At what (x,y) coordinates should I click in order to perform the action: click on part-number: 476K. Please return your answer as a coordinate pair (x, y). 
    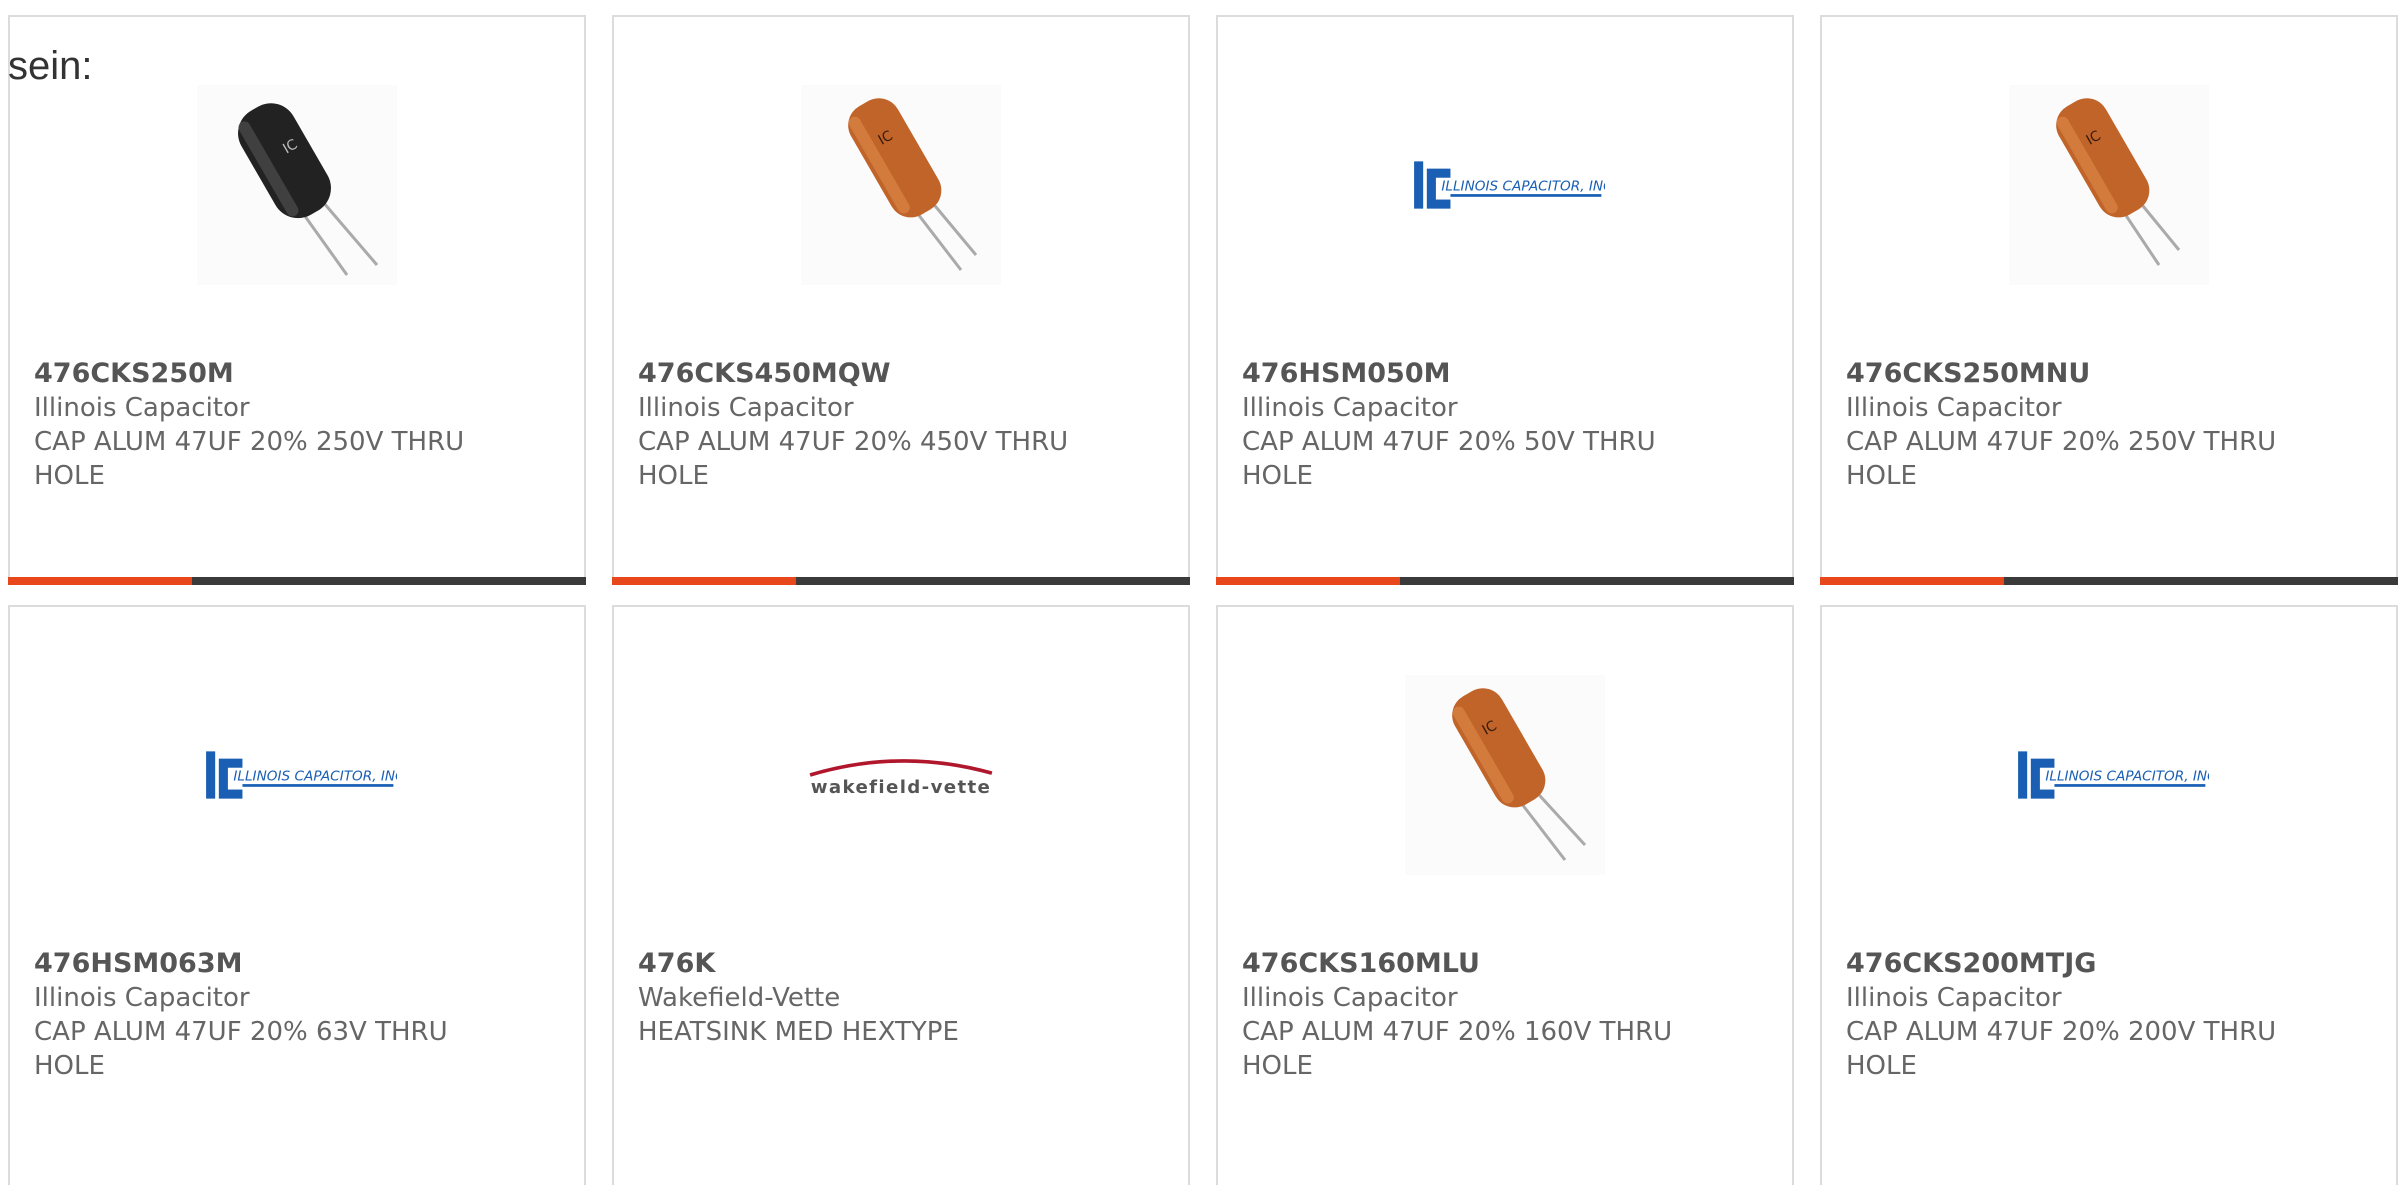
    Looking at the image, I should click on (901, 964).